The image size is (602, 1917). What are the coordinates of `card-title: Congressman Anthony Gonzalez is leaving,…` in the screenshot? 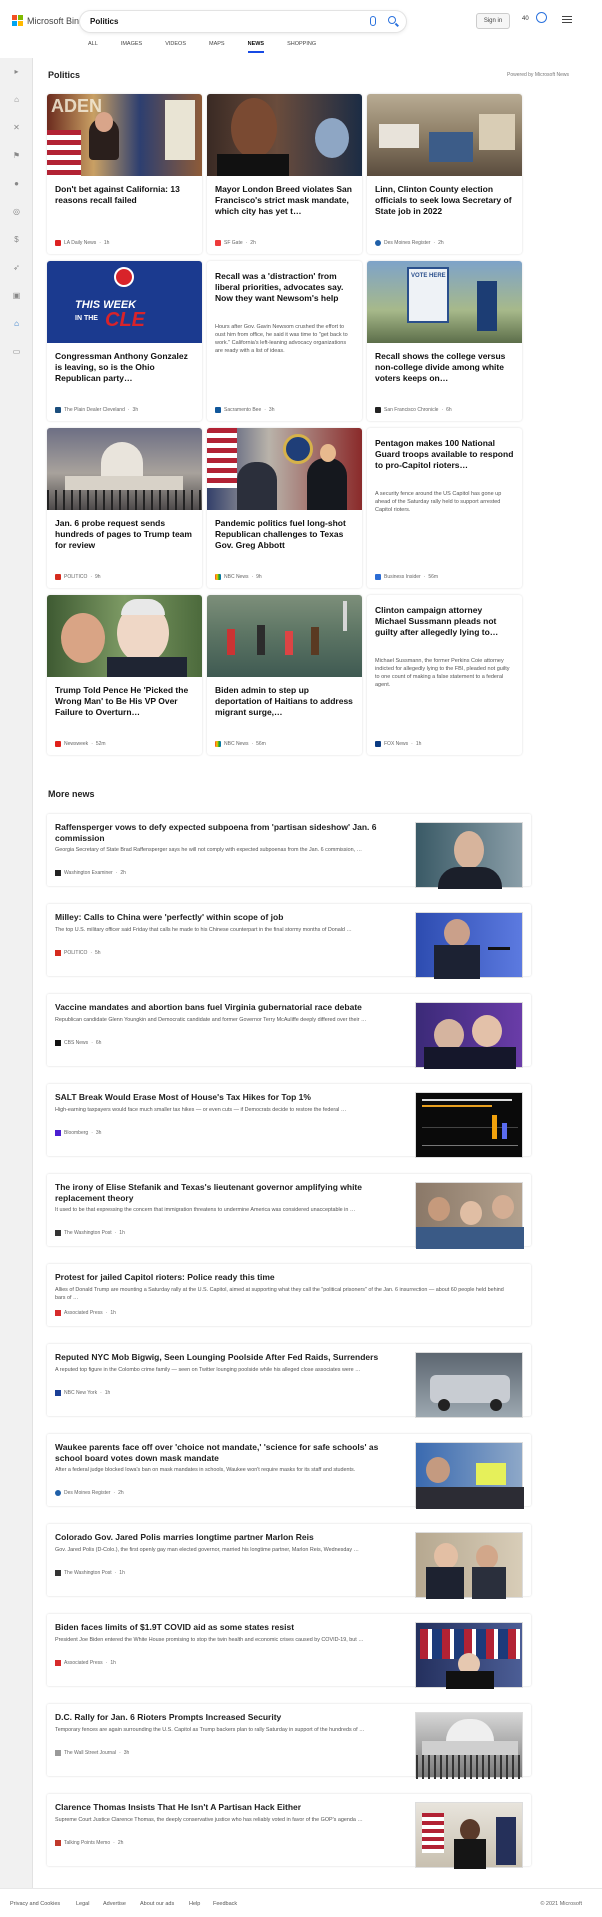 It's located at (125, 367).